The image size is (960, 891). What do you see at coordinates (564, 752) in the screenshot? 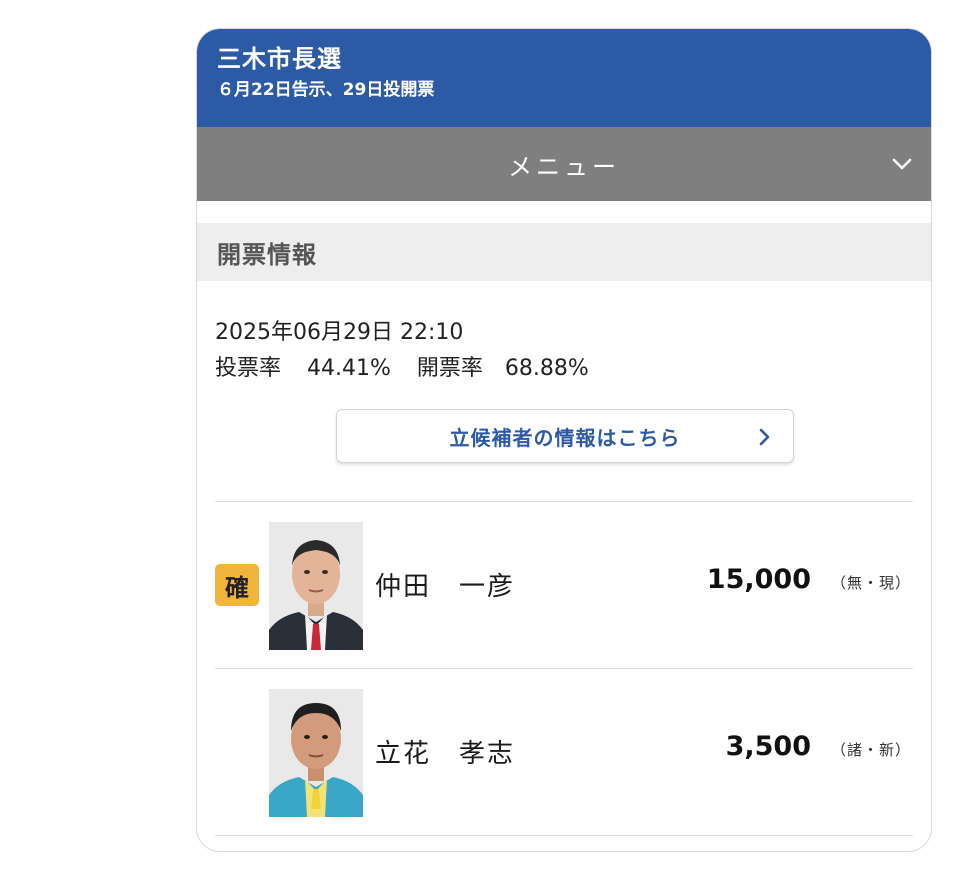
I see `candidate-row-2: 立花 孝志 3,500 （諸・新）` at bounding box center [564, 752].